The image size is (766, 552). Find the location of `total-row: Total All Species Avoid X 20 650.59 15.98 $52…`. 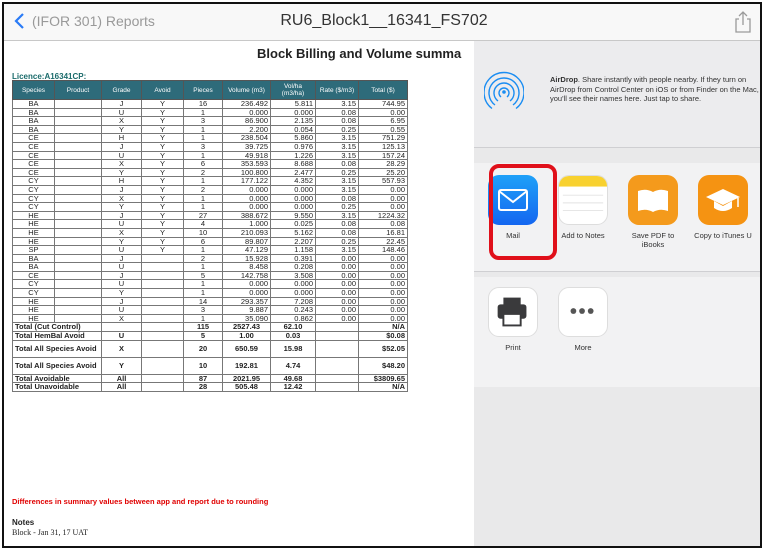

total-row: Total All Species Avoid X 20 650.59 15.98 $52… is located at coordinates (210, 348).